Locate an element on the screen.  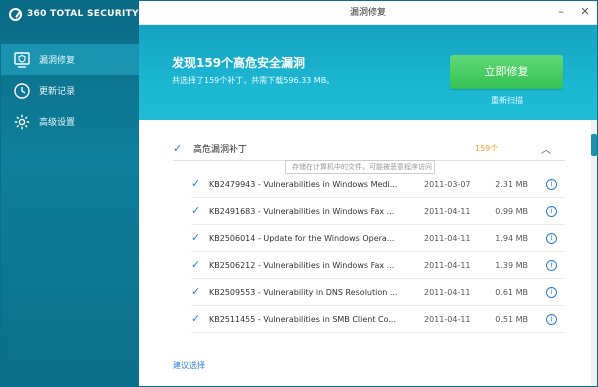
sidebar-item-vuln-fix: 漏洞修复 is located at coordinates (70, 59).